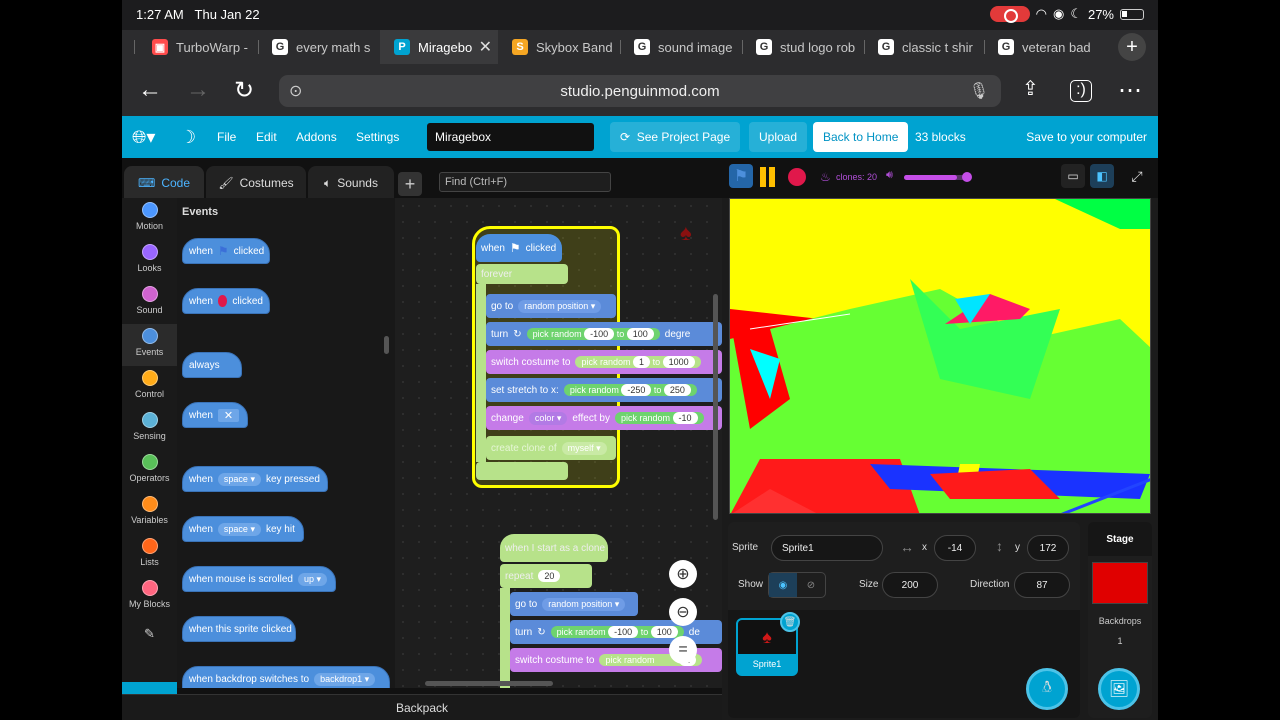  Describe the element at coordinates (1132, 14) in the screenshot. I see `battery-icon` at that location.